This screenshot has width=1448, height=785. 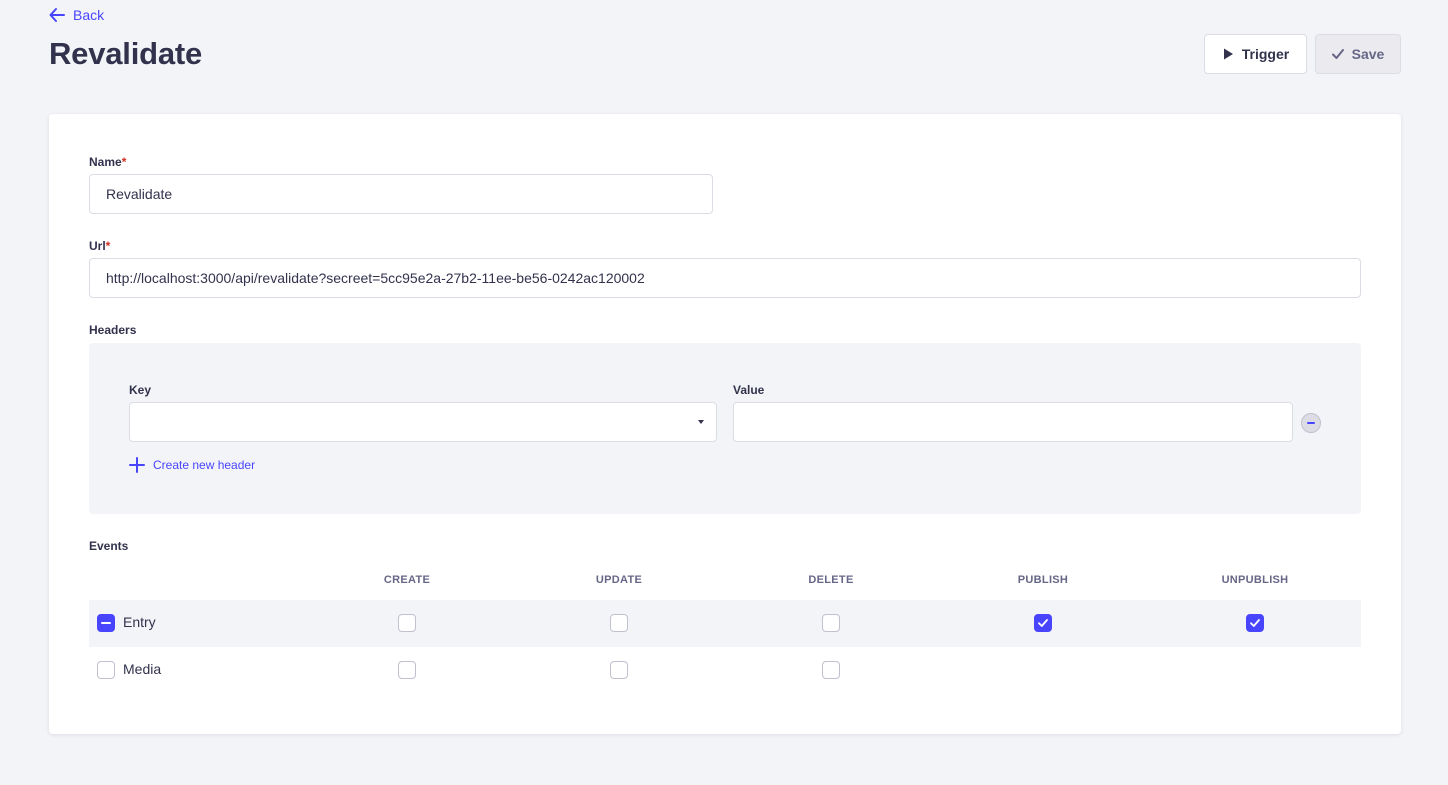 I want to click on media-update-checkbox, so click(x=619, y=670).